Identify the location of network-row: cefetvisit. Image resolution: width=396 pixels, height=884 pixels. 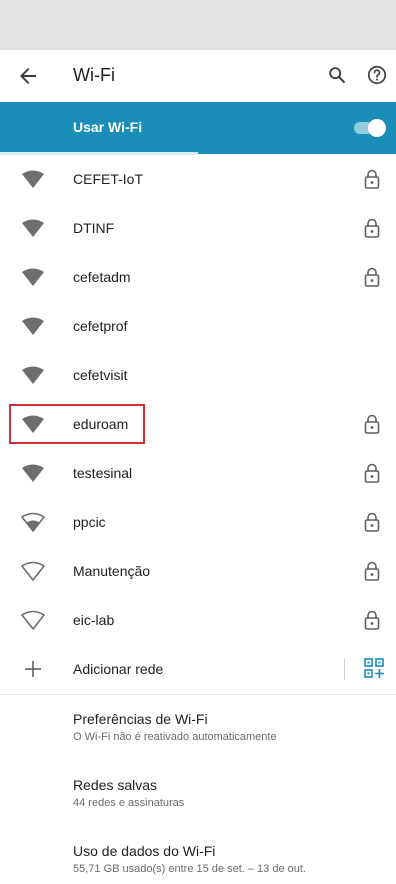
(198, 375).